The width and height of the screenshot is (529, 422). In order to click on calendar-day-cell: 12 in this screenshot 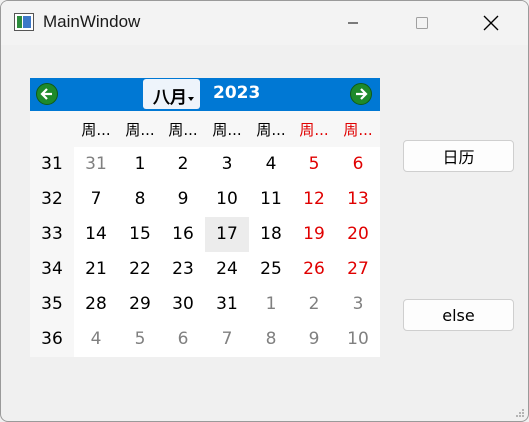, I will do `click(314, 199)`.